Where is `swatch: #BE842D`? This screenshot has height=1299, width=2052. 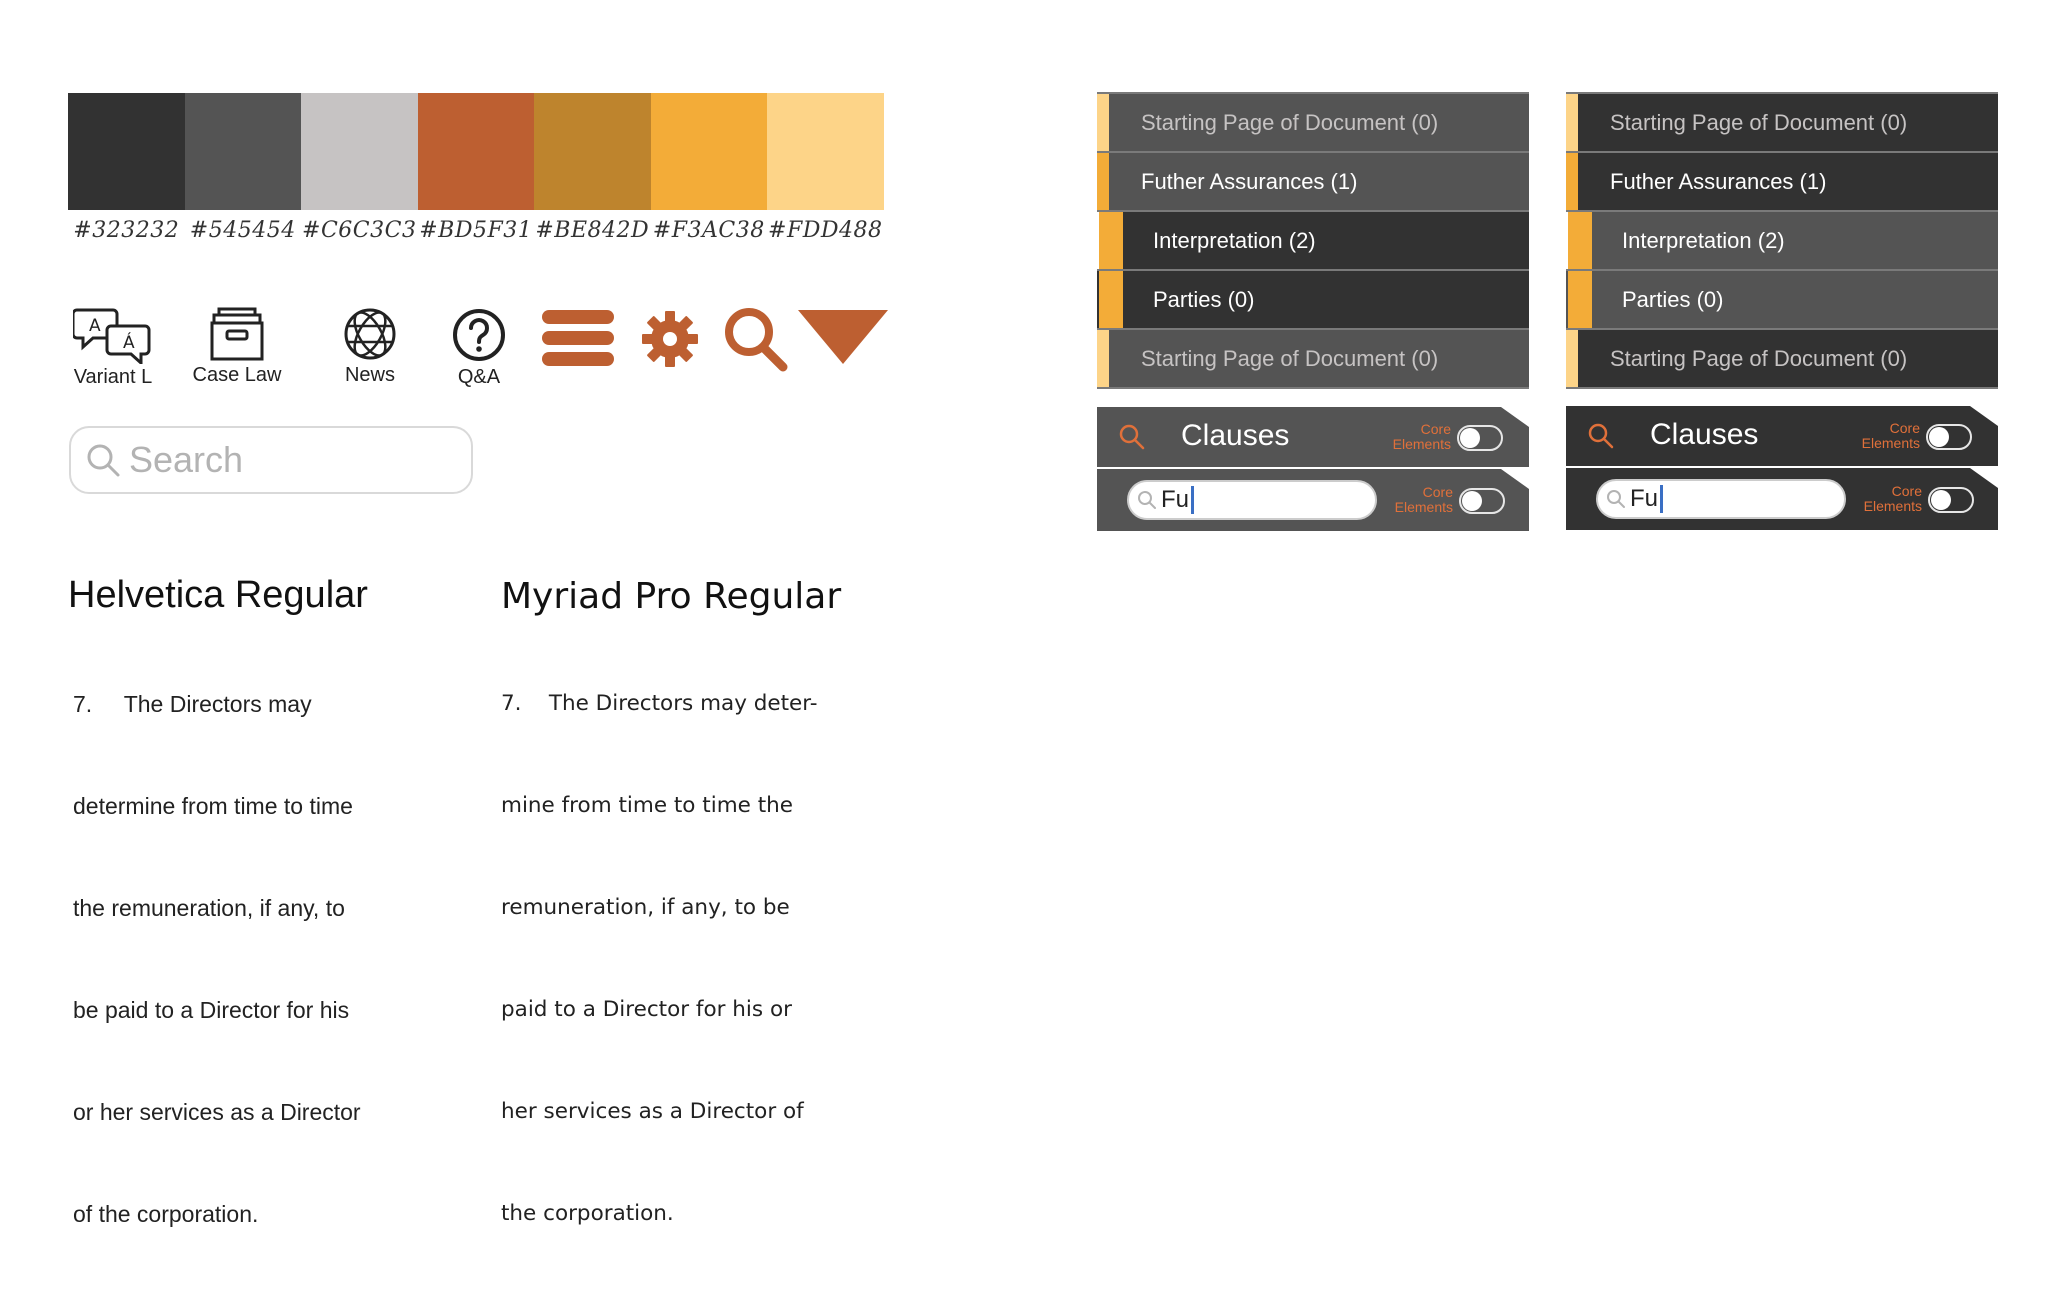
swatch: #BE842D is located at coordinates (592, 168).